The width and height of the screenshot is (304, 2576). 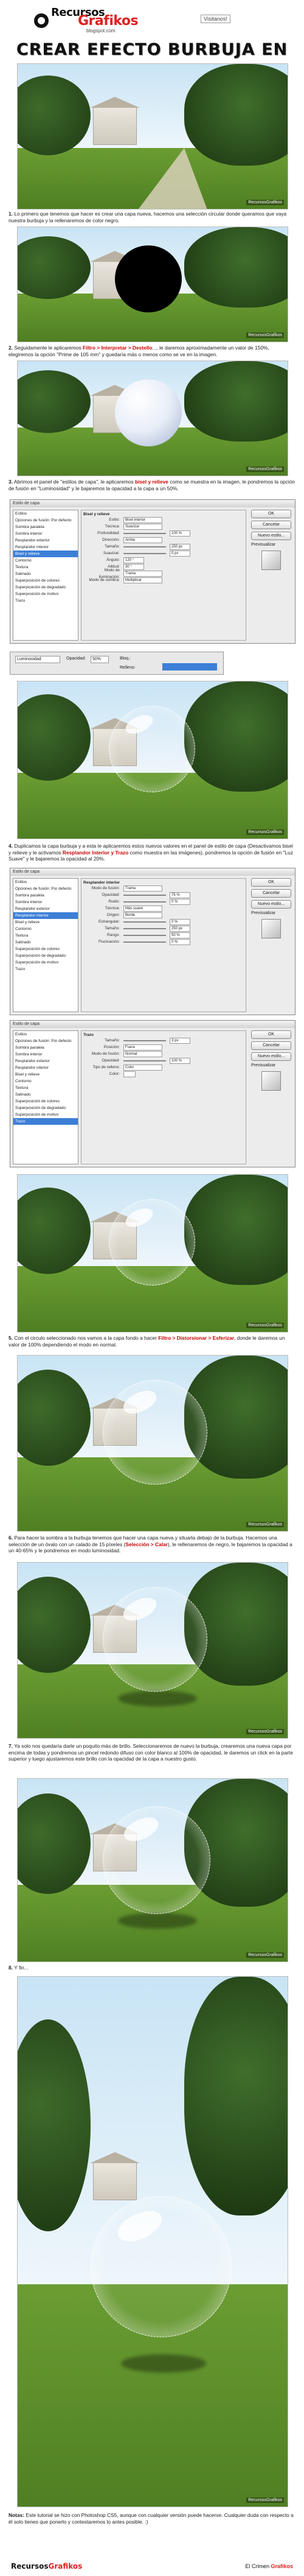 What do you see at coordinates (269, 2566) in the screenshot?
I see `footer-right: El Crimen Grafikos` at bounding box center [269, 2566].